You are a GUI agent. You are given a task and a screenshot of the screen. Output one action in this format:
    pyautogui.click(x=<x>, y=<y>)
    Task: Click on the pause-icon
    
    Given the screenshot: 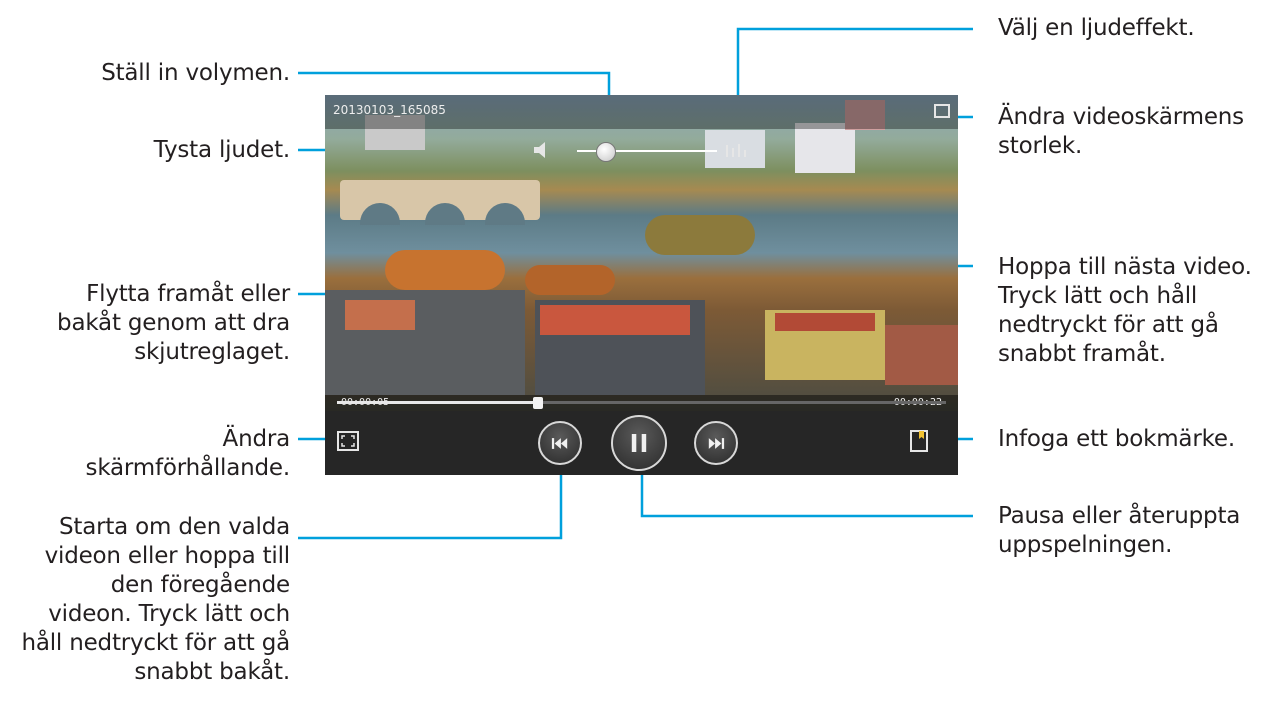 What is the action you would take?
    pyautogui.click(x=639, y=443)
    